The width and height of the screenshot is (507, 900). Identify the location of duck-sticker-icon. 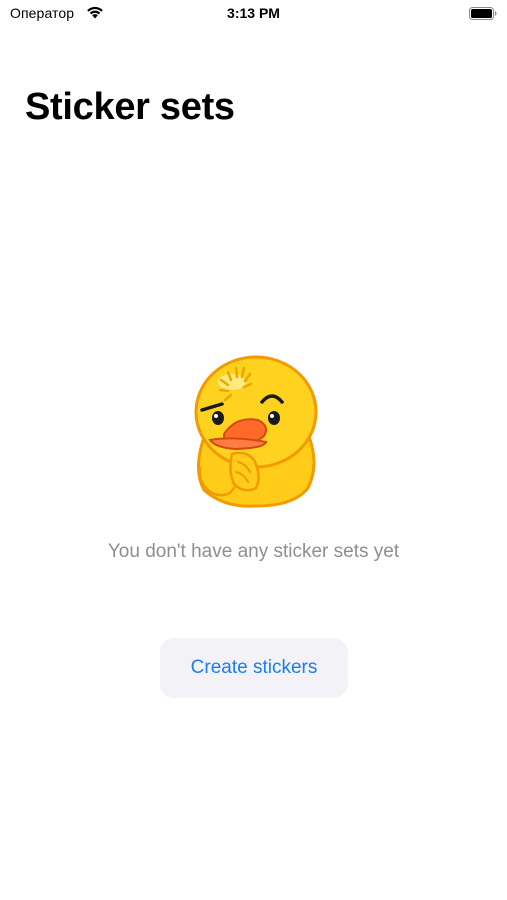
(255, 431).